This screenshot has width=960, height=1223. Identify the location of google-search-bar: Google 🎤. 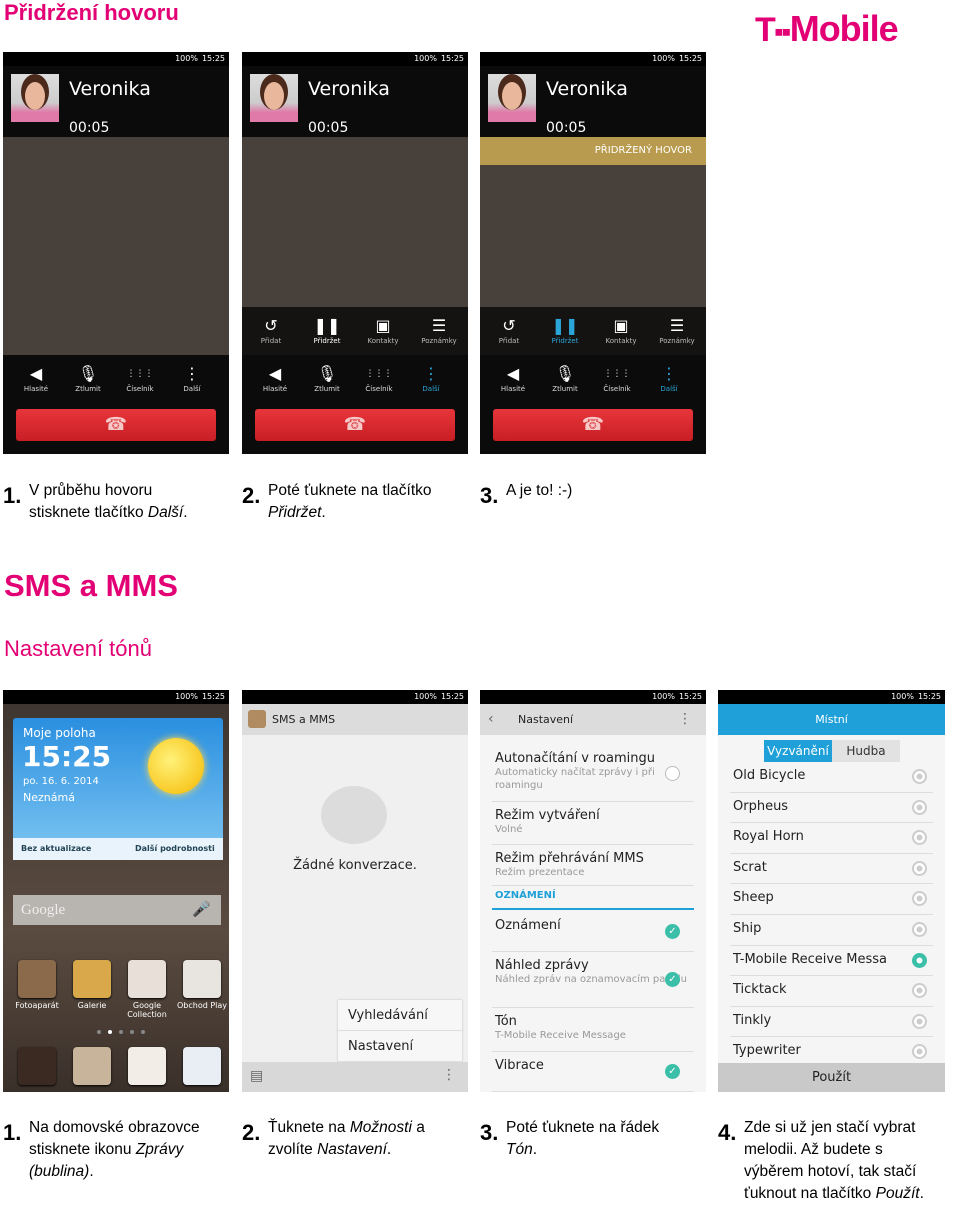
(117, 910).